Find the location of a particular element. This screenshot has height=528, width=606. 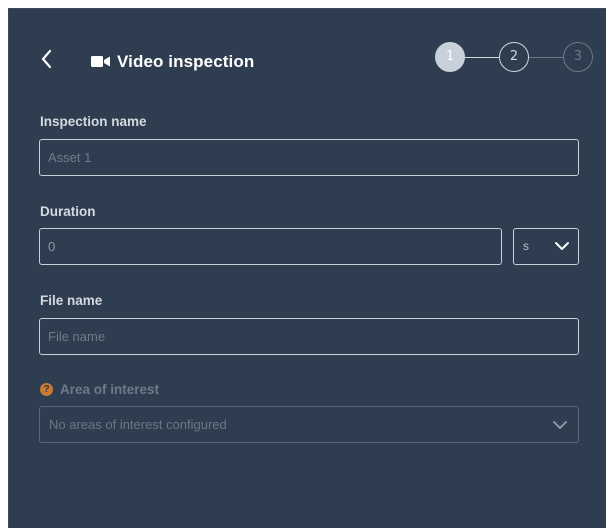

duration-unit-value: s is located at coordinates (526, 246).